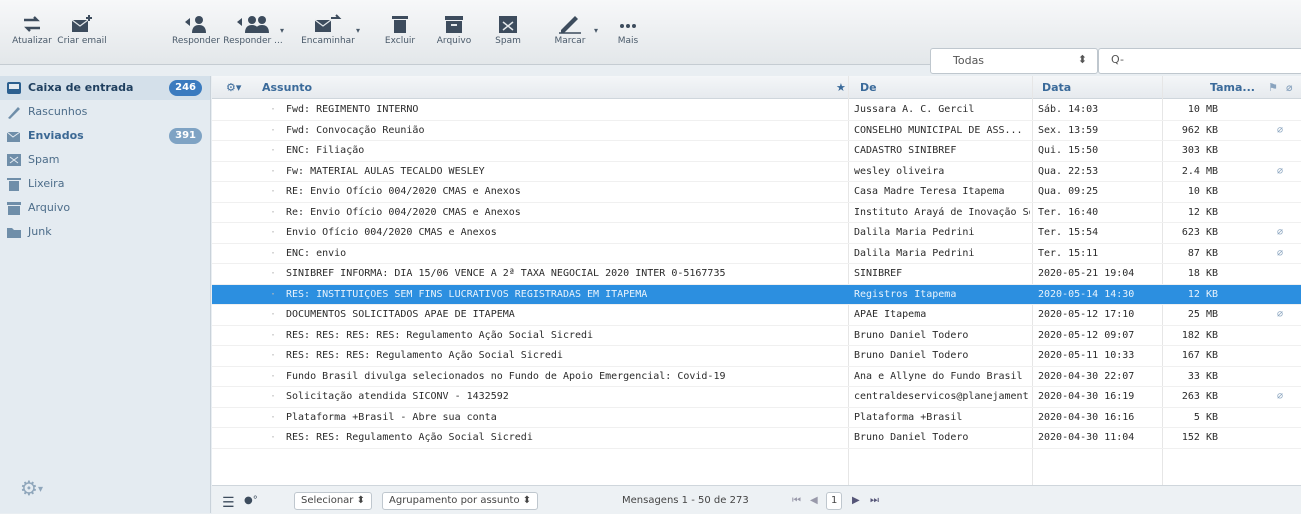 This screenshot has height=514, width=1301. Describe the element at coordinates (914, 109) in the screenshot. I see `message-from: Jussara A. C. Gercil` at that location.